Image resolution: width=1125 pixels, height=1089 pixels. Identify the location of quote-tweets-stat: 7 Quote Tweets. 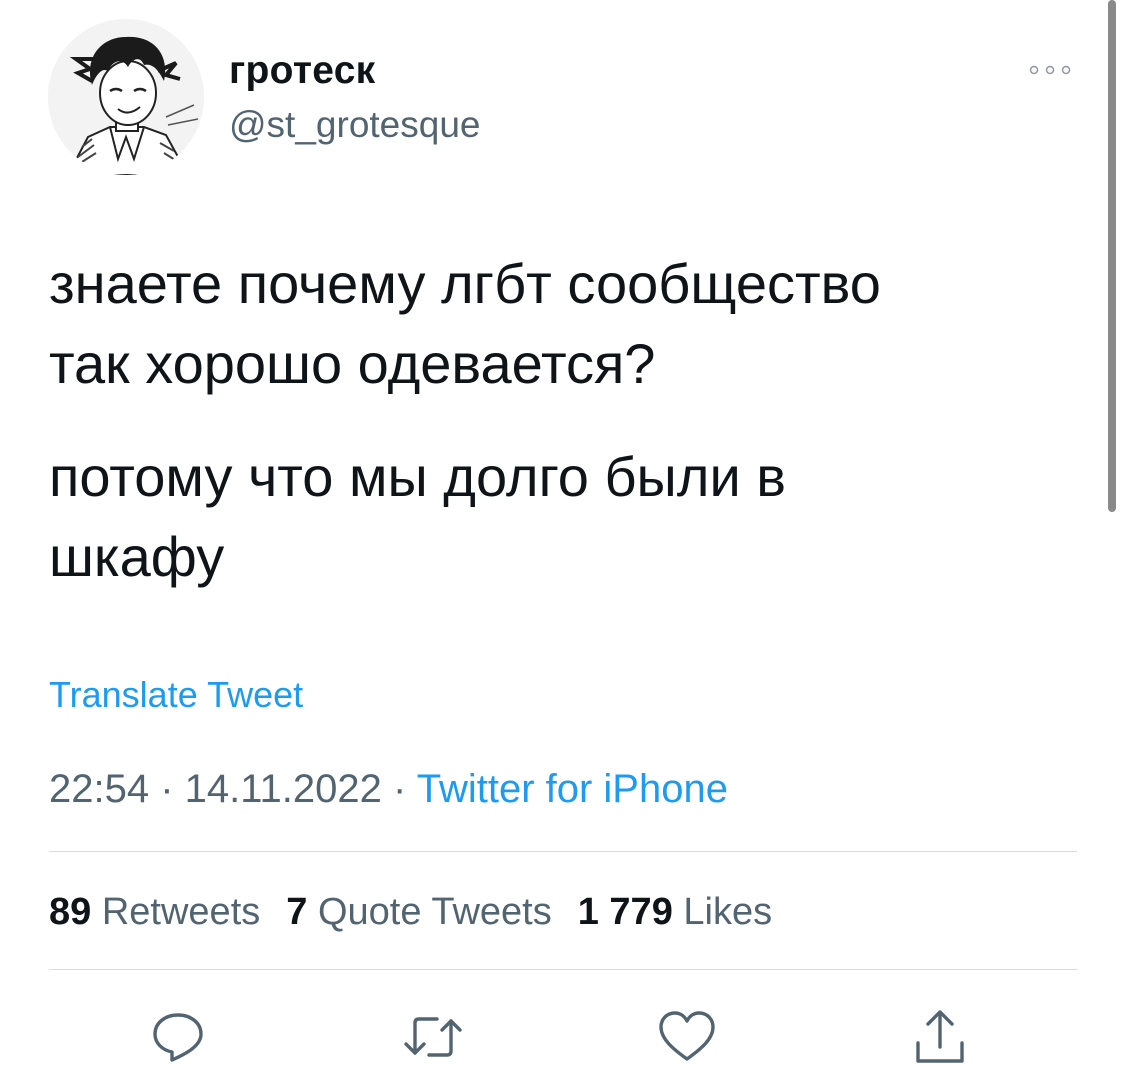
(418, 912).